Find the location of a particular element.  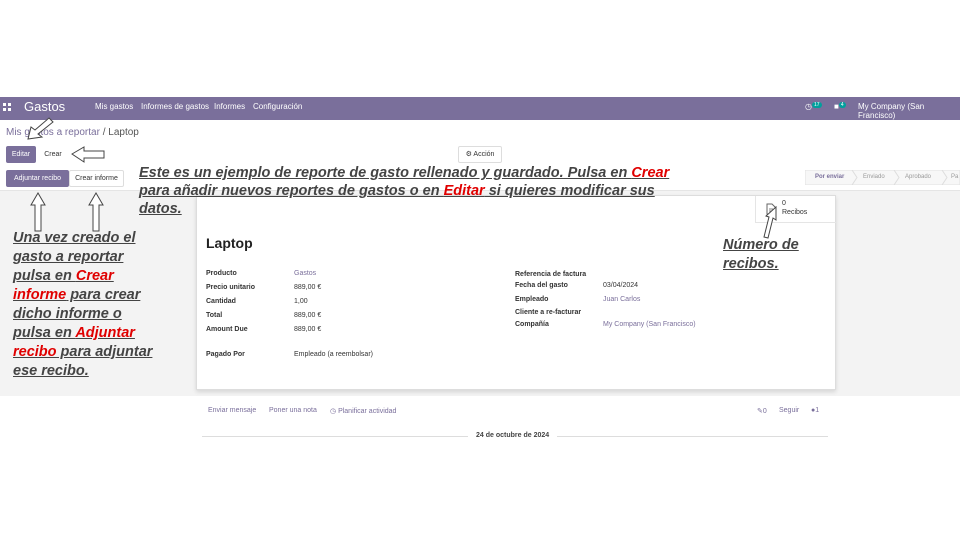

arrow-to-create-icon is located at coordinates (88, 154).